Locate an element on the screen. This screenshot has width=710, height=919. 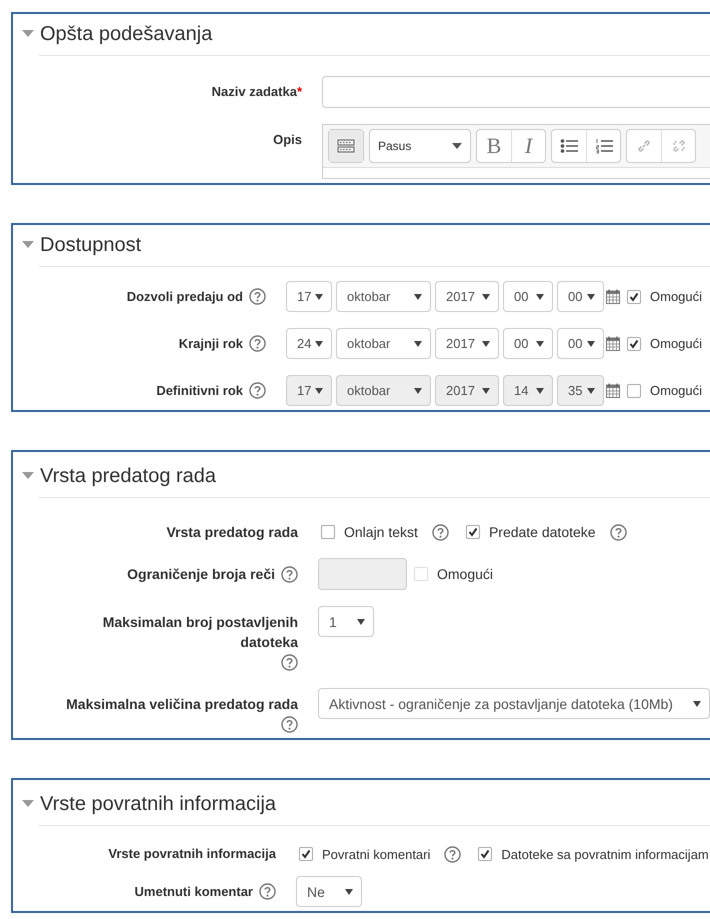
italic-button: I is located at coordinates (528, 146).